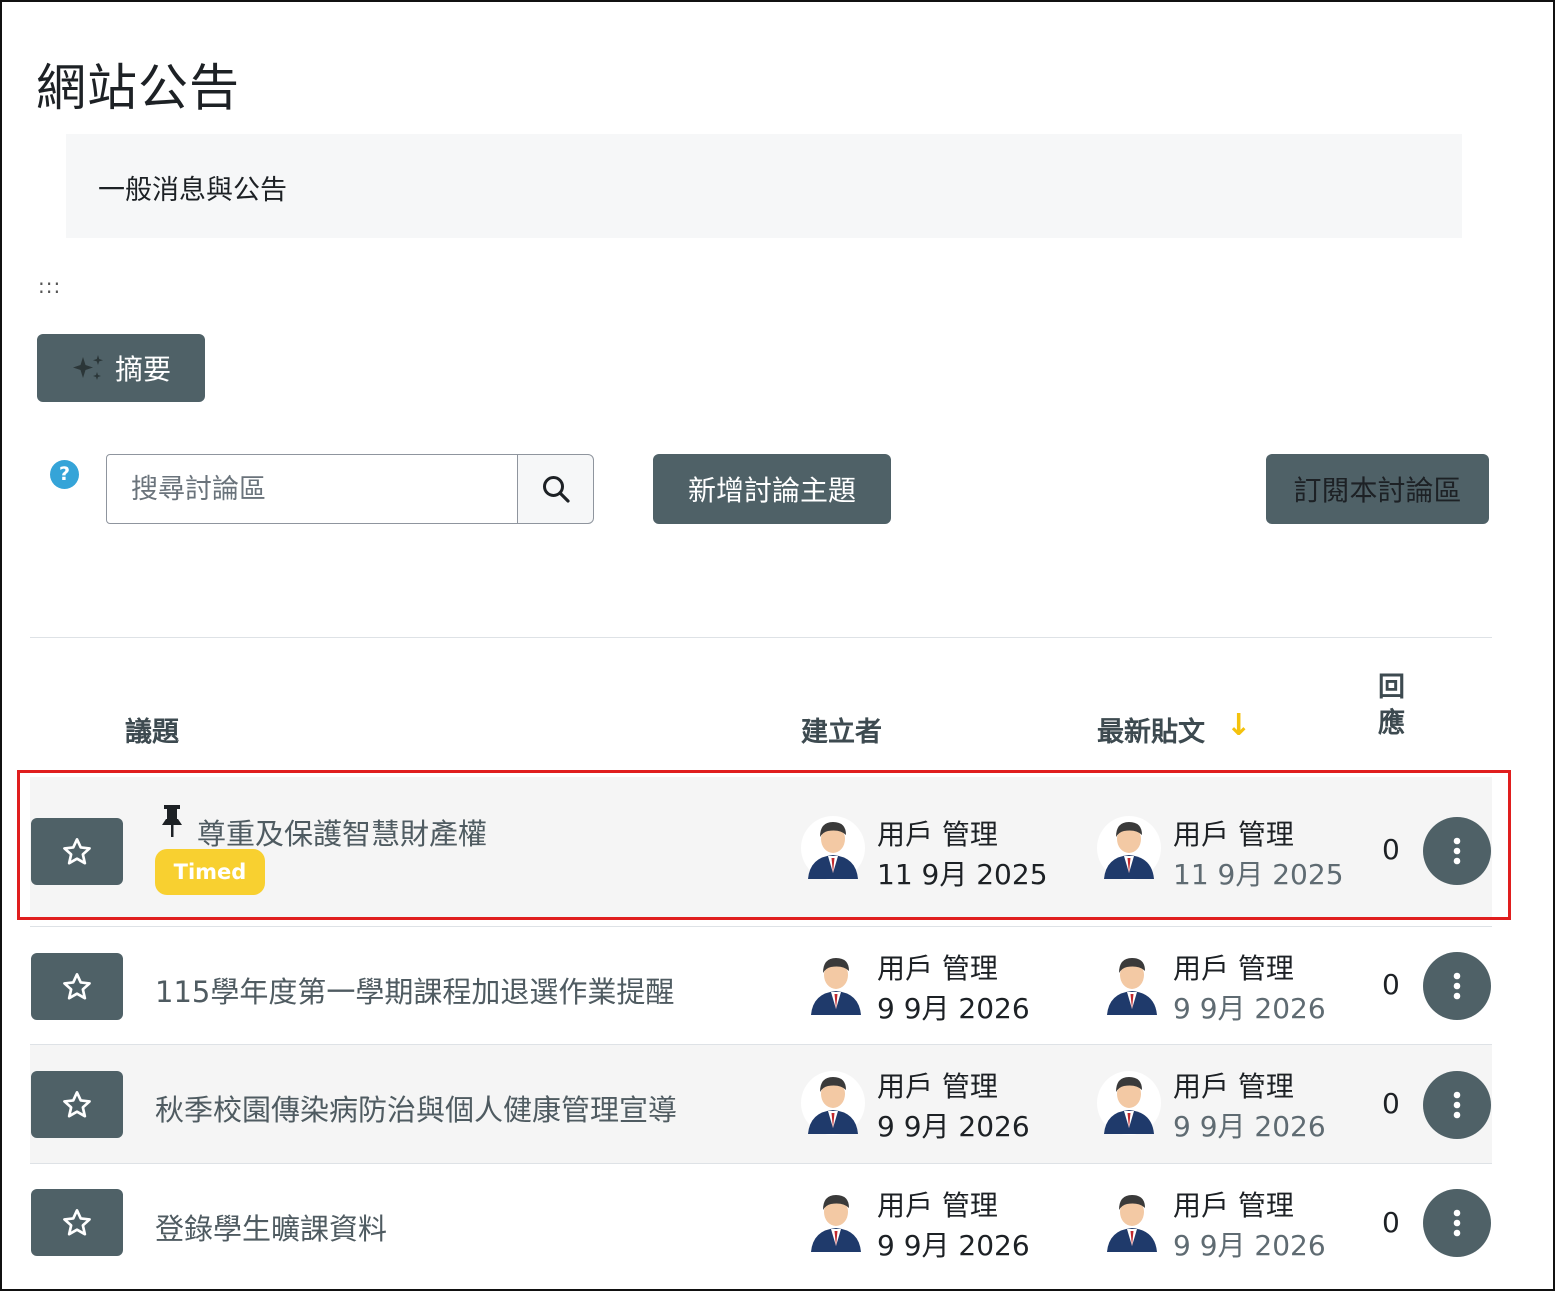  Describe the element at coordinates (49, 286) in the screenshot. I see `drag-handle: :::` at that location.